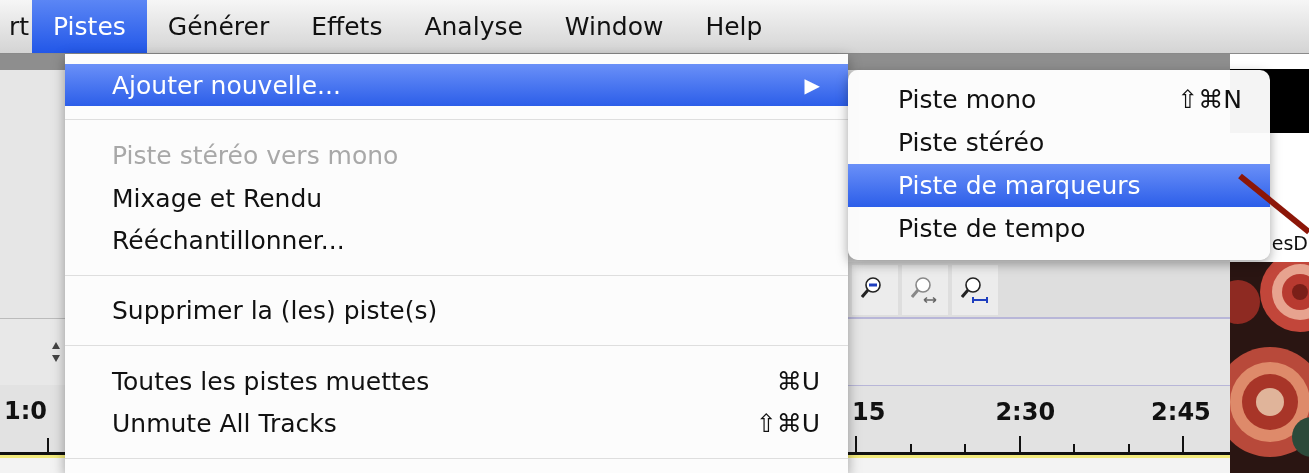 The image size is (1309, 473). What do you see at coordinates (1059, 99) in the screenshot?
I see `menu-item: Piste mono ⇧⌘N` at bounding box center [1059, 99].